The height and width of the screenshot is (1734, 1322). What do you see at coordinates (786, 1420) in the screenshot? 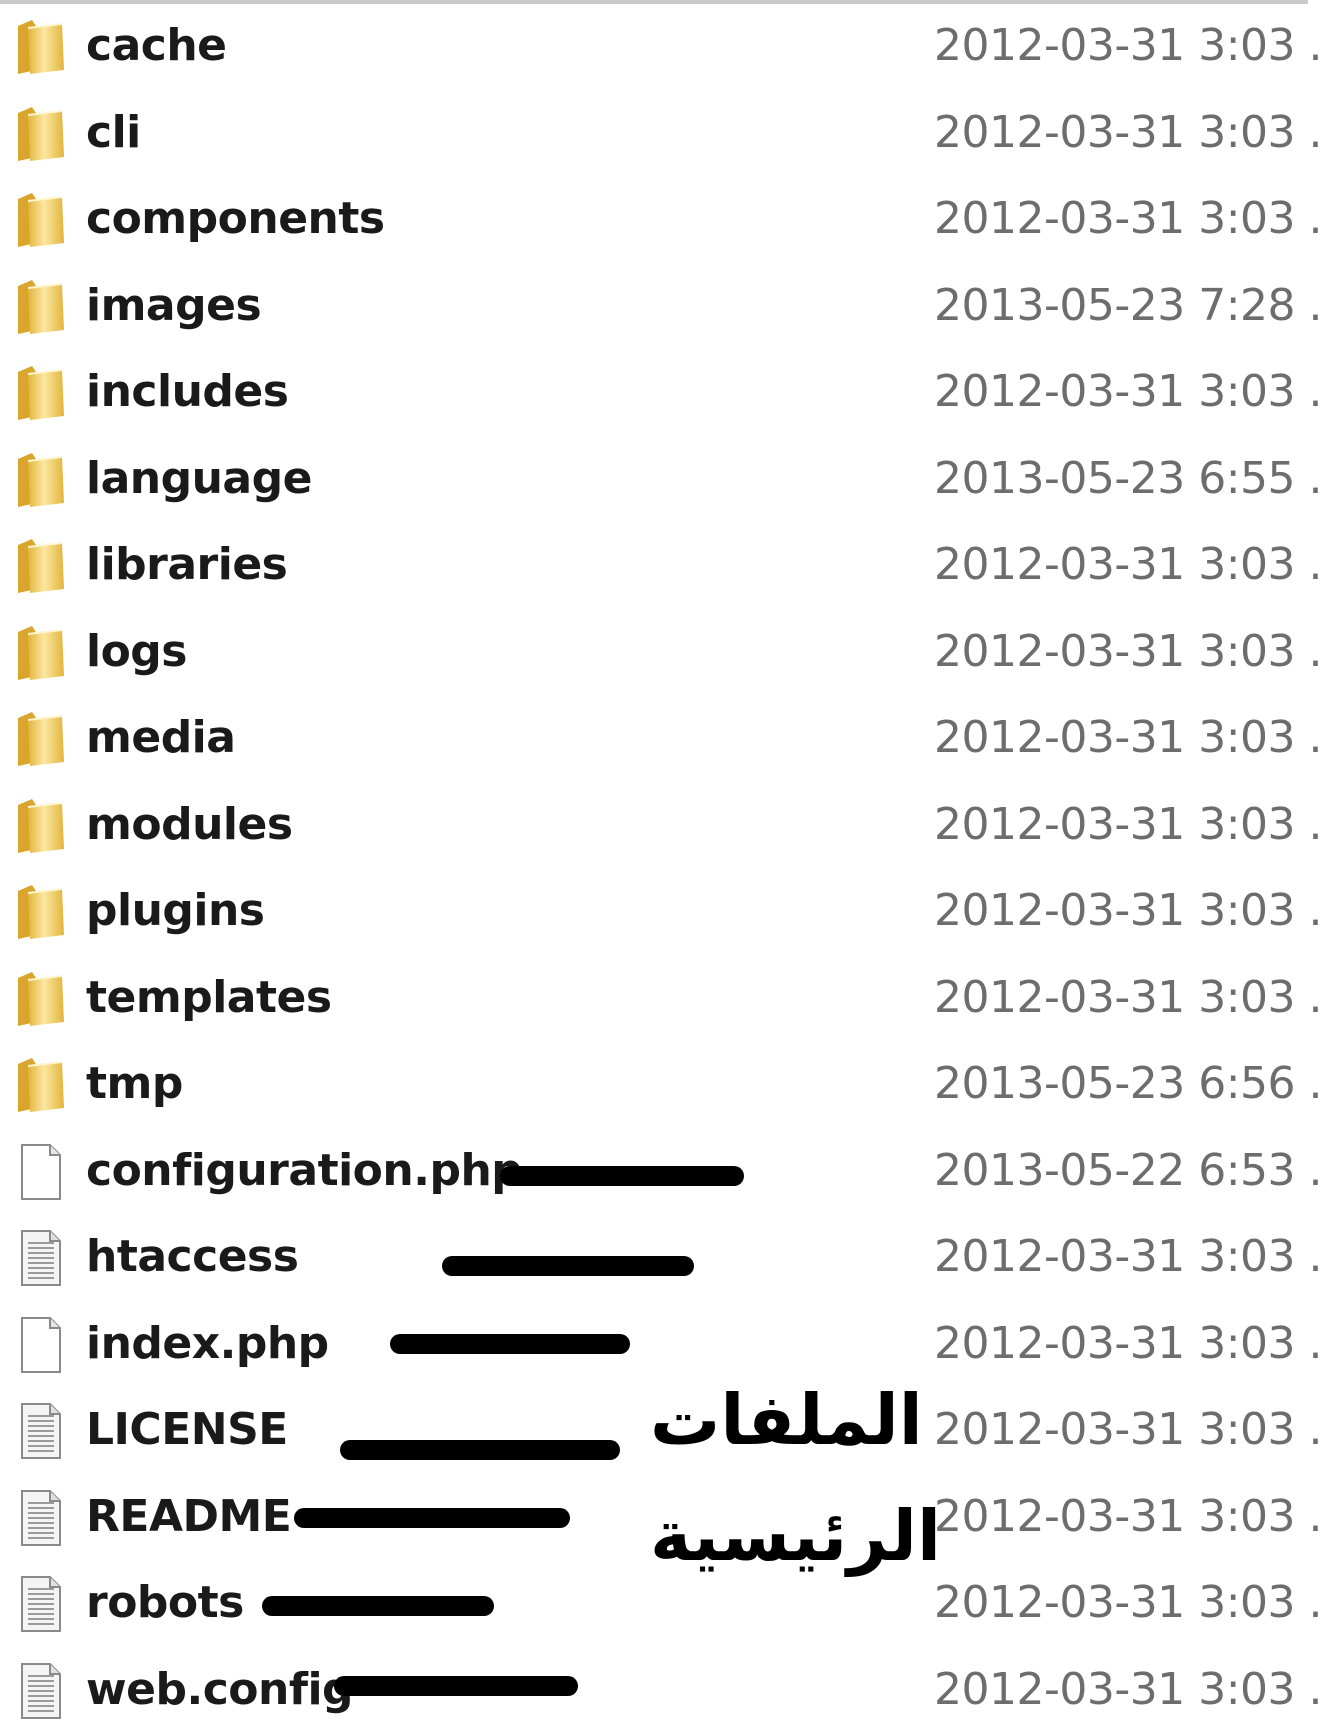
I see `annotation-line-1: الملفات` at bounding box center [786, 1420].